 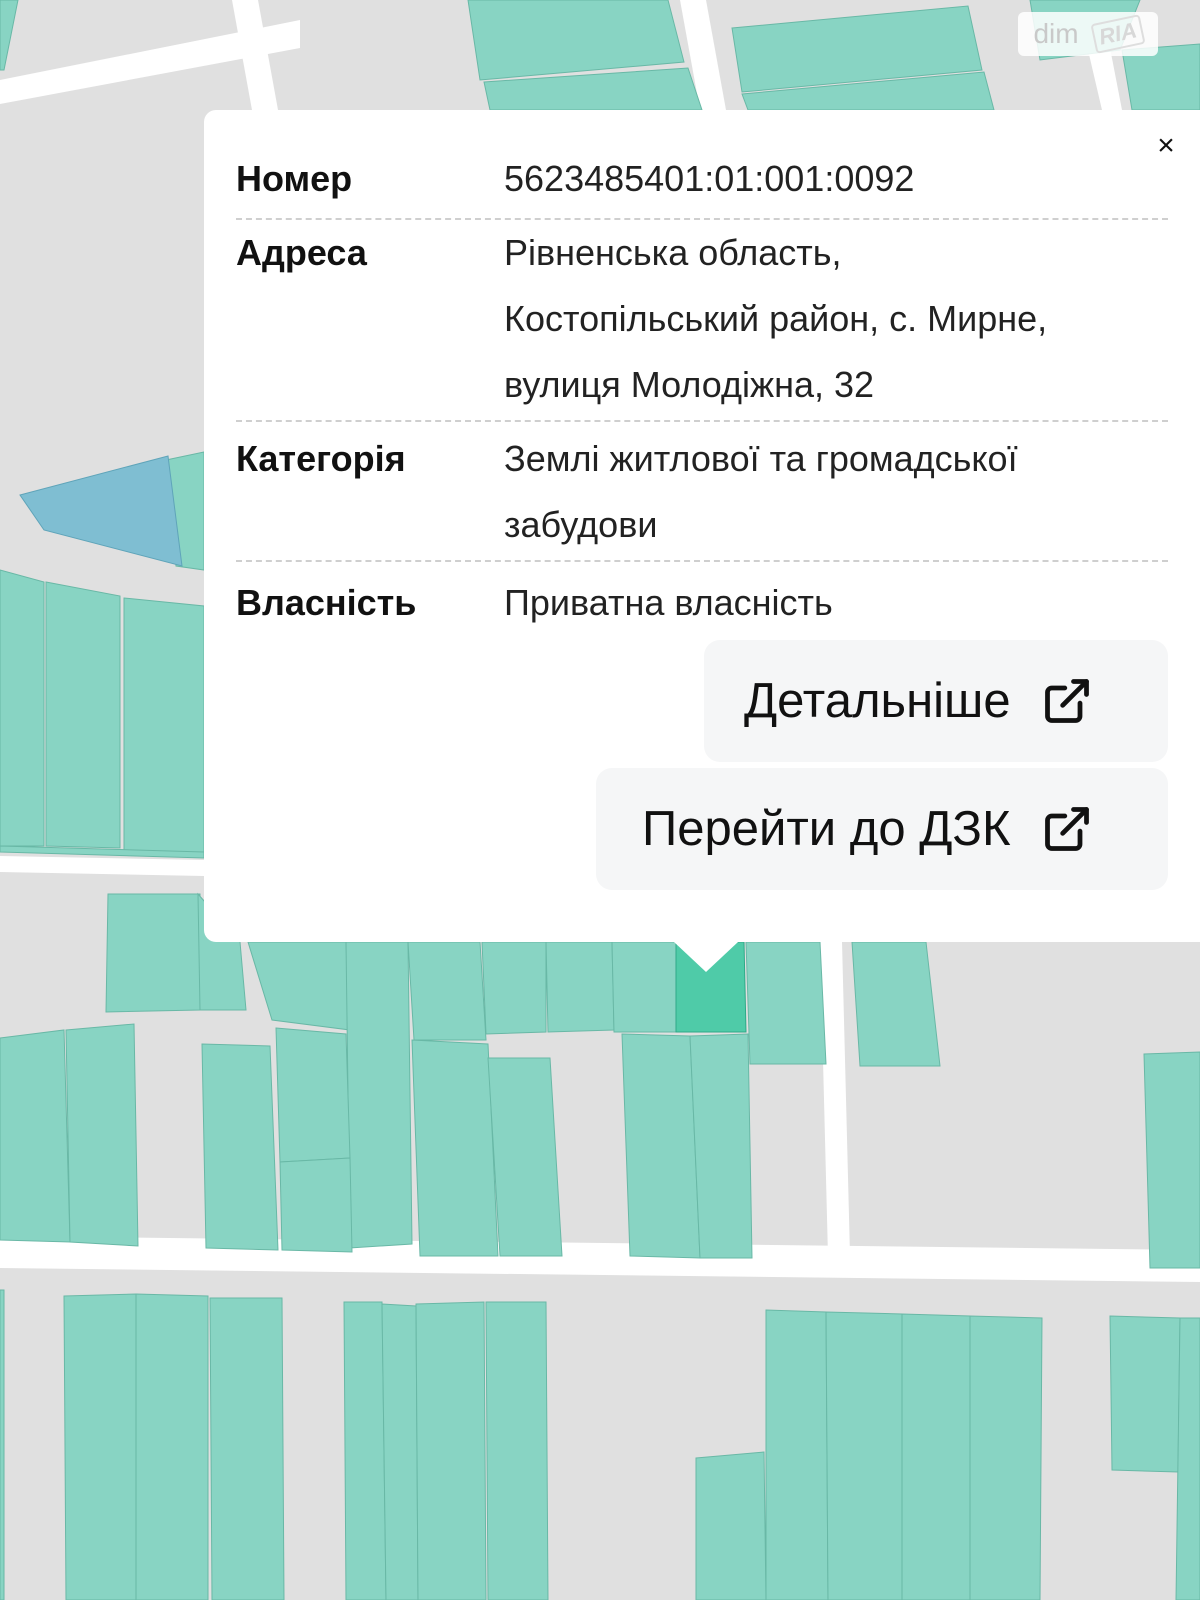 What do you see at coordinates (326, 602) in the screenshot?
I see `info-label: Власність` at bounding box center [326, 602].